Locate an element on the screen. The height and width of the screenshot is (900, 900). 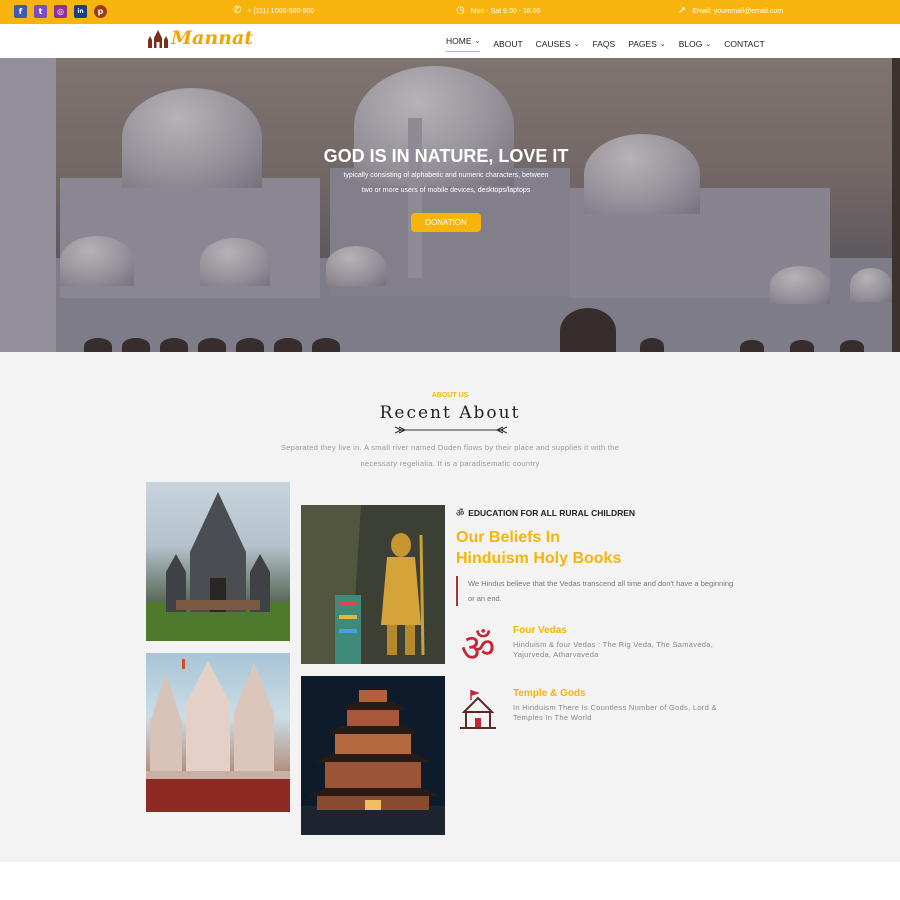
pagoda-photo is located at coordinates (373, 755).